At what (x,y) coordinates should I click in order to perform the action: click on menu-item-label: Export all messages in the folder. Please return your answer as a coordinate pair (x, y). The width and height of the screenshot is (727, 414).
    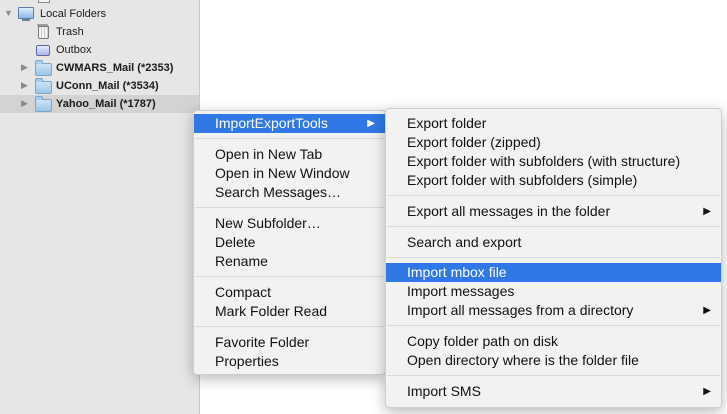
    Looking at the image, I should click on (509, 211).